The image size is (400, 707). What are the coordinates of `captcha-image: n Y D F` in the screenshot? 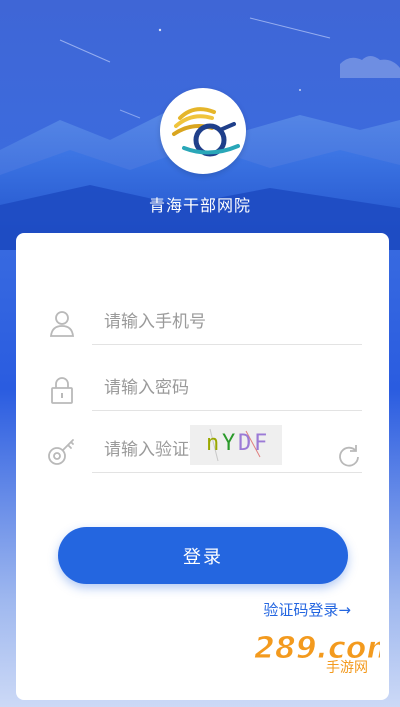 It's located at (236, 445).